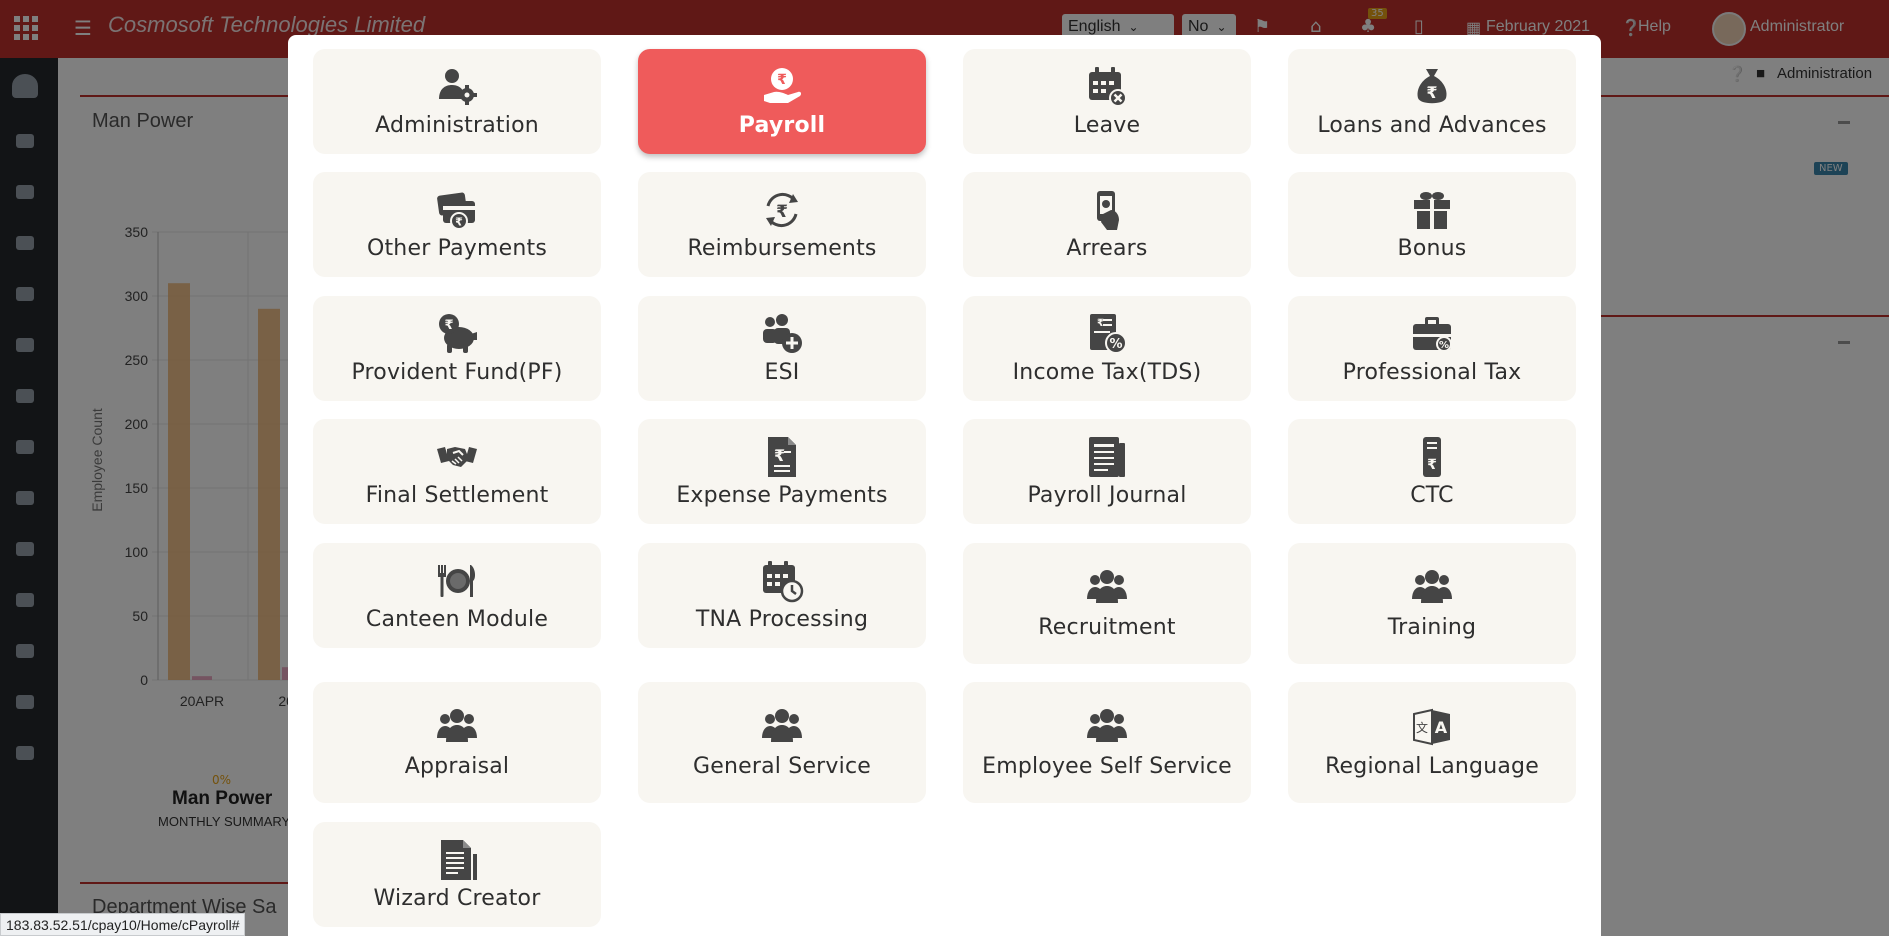 The height and width of the screenshot is (936, 1889). What do you see at coordinates (781, 766) in the screenshot?
I see `module-label: General Service` at bounding box center [781, 766].